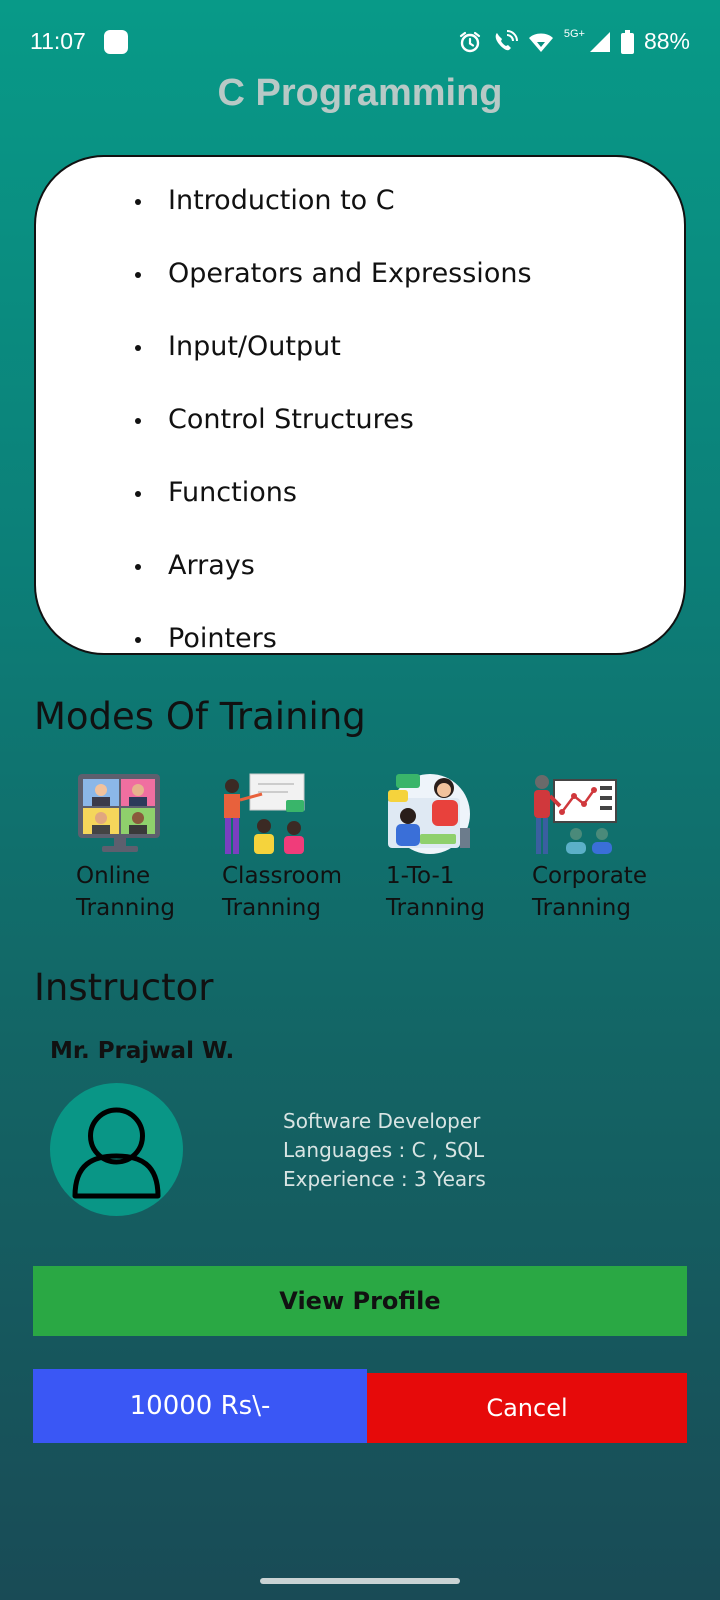  What do you see at coordinates (360, 438) in the screenshot?
I see `topic-item: Control Structures` at bounding box center [360, 438].